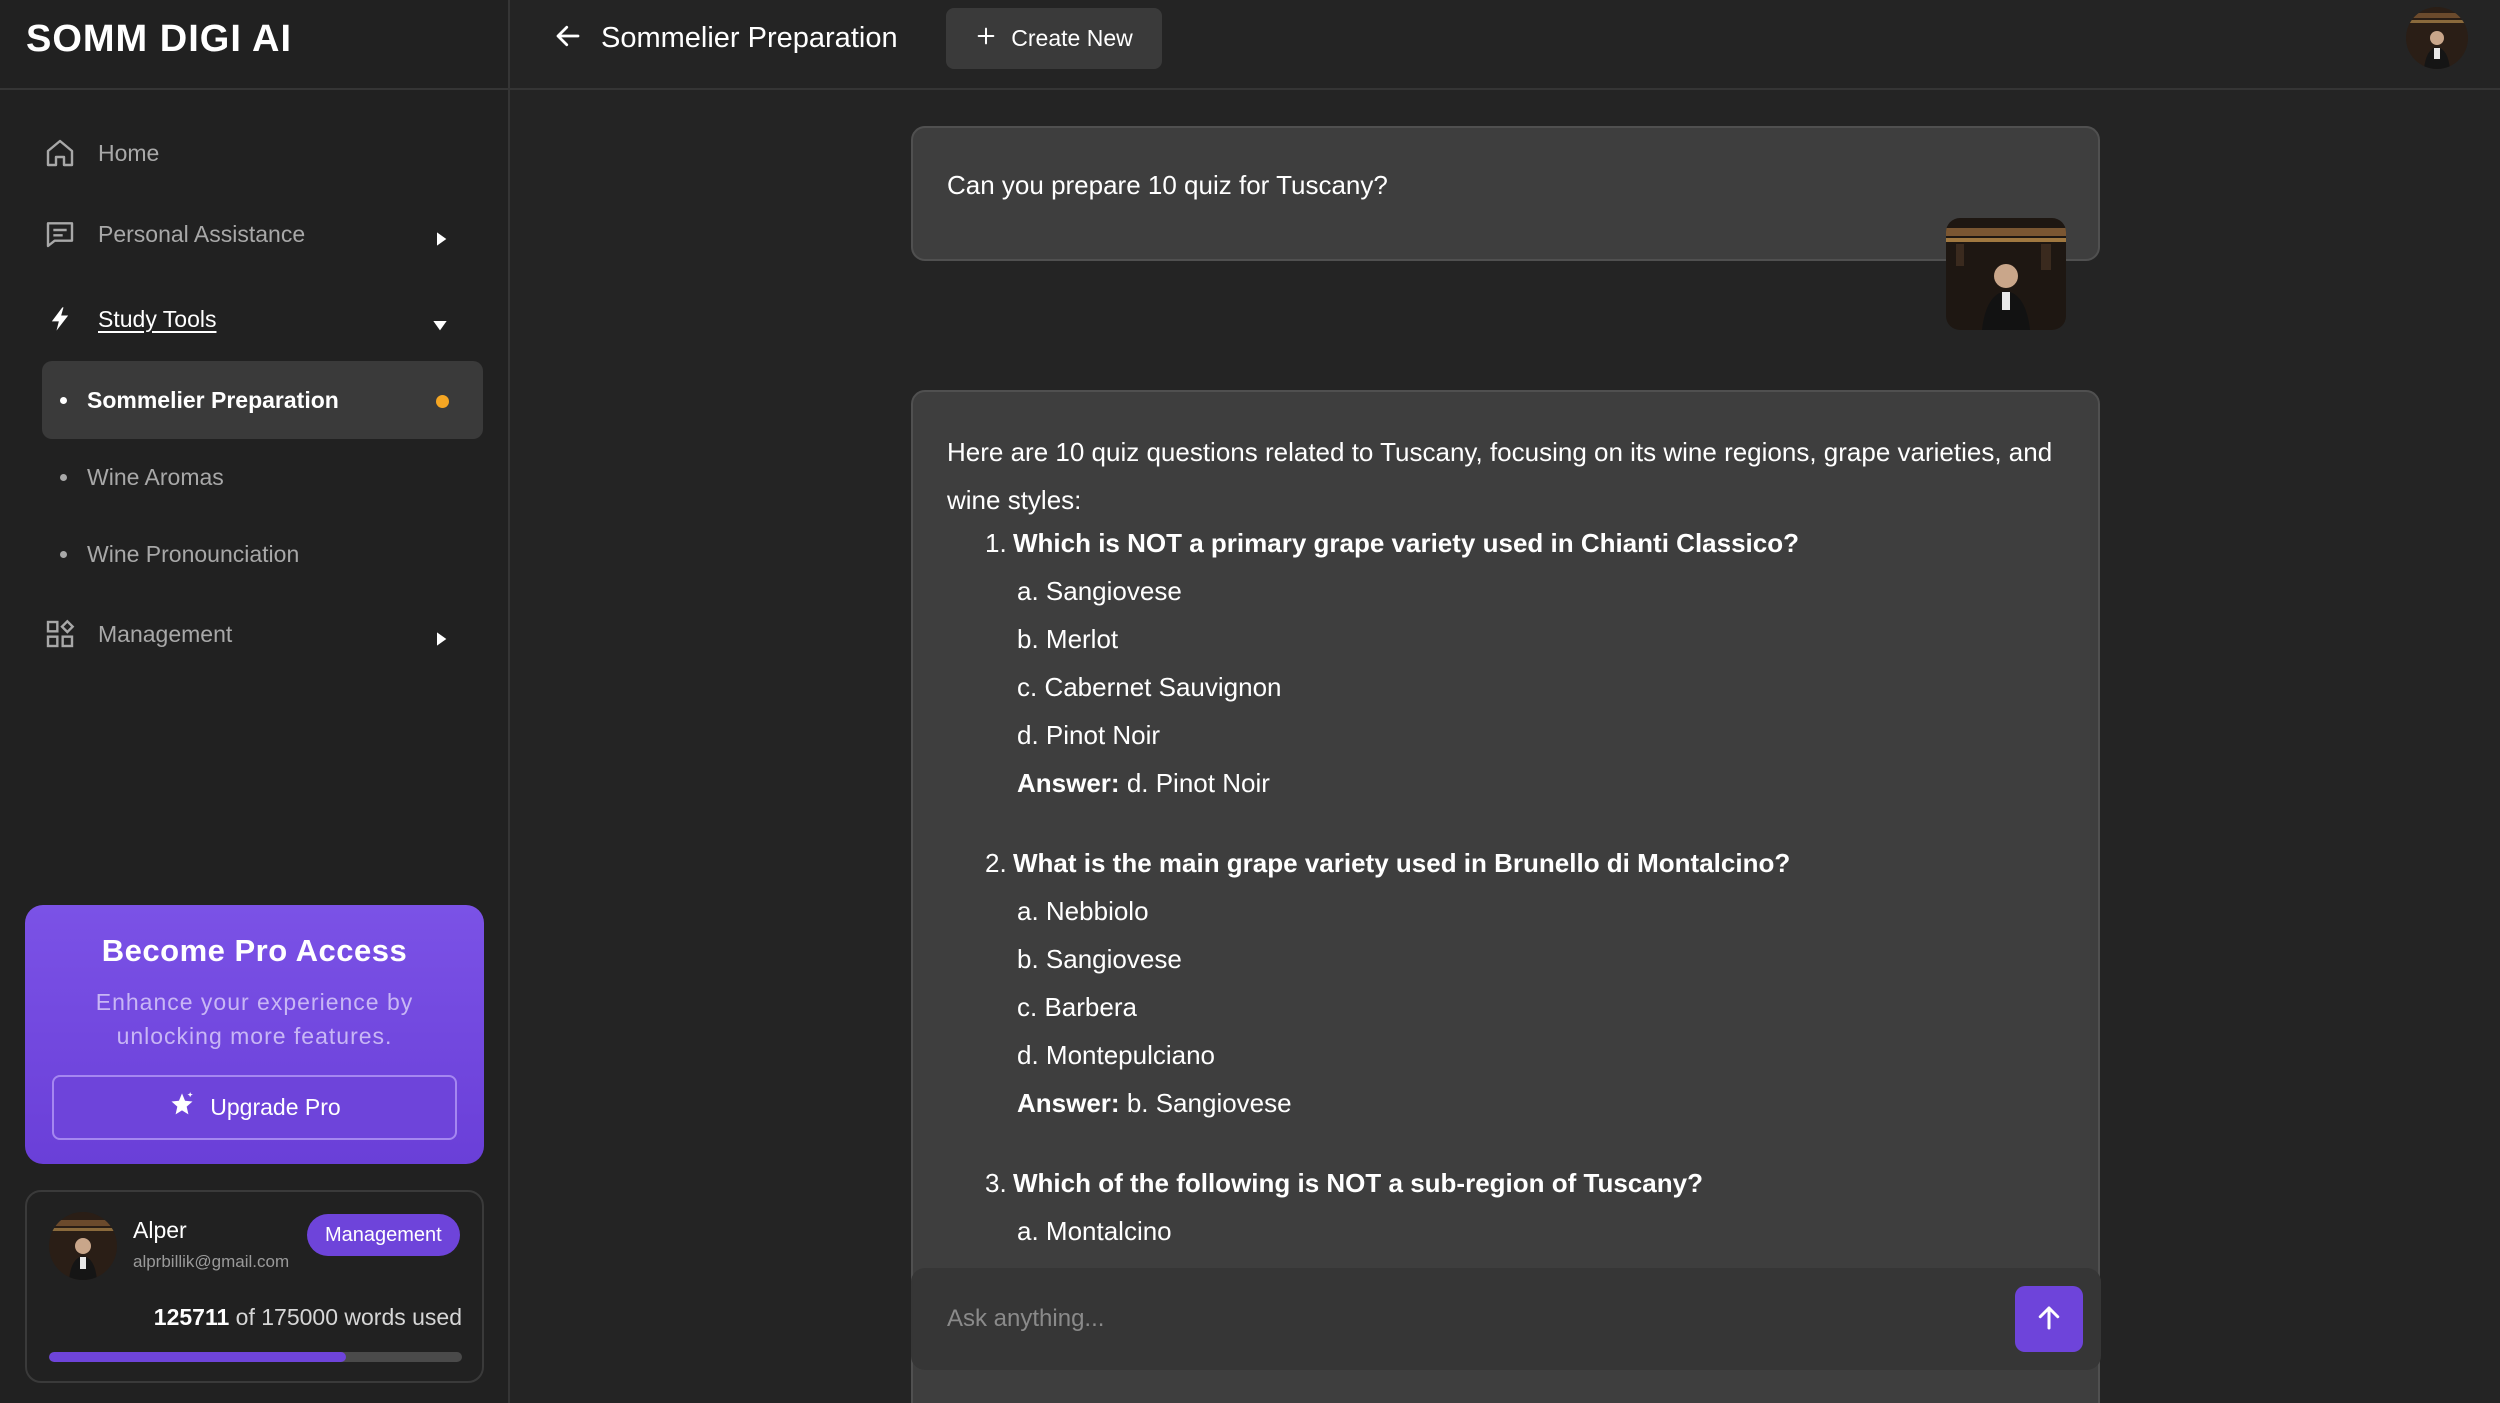  I want to click on sidebar-subitem-label: Sommelier Preparation, so click(213, 399).